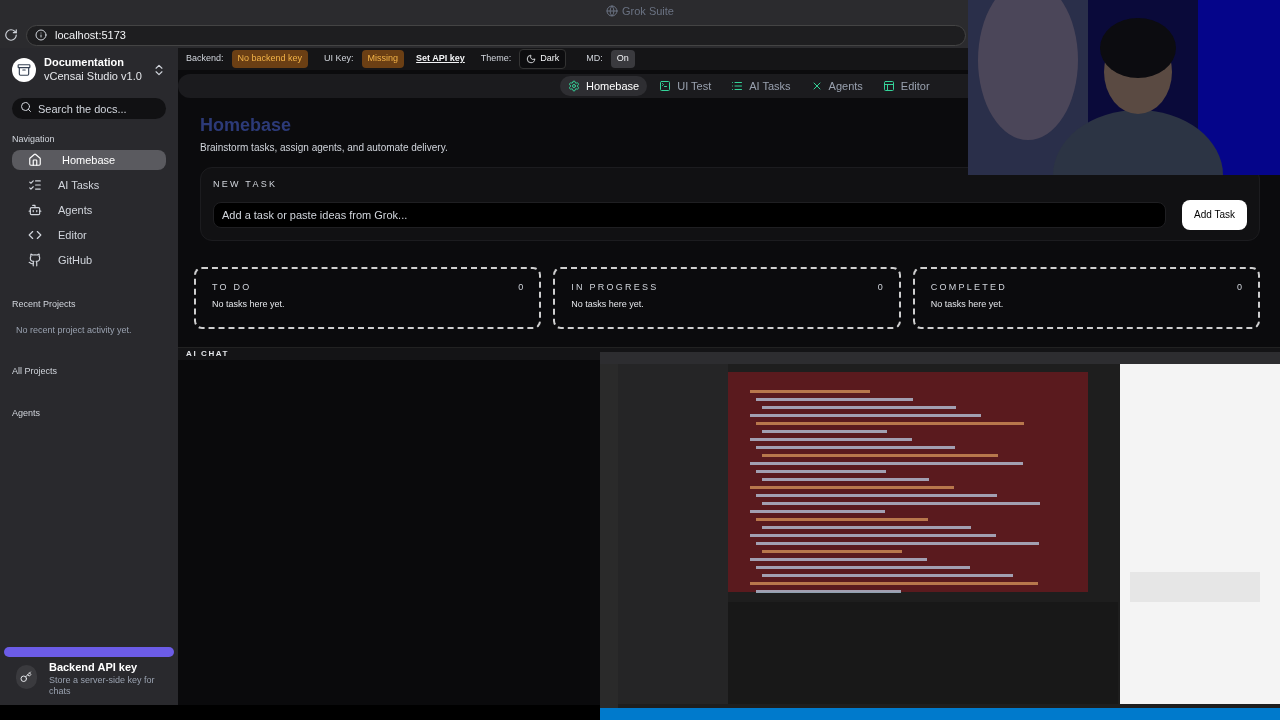 The height and width of the screenshot is (720, 1280). Describe the element at coordinates (85, 63) in the screenshot. I see `workspace-name: Documentation` at that location.